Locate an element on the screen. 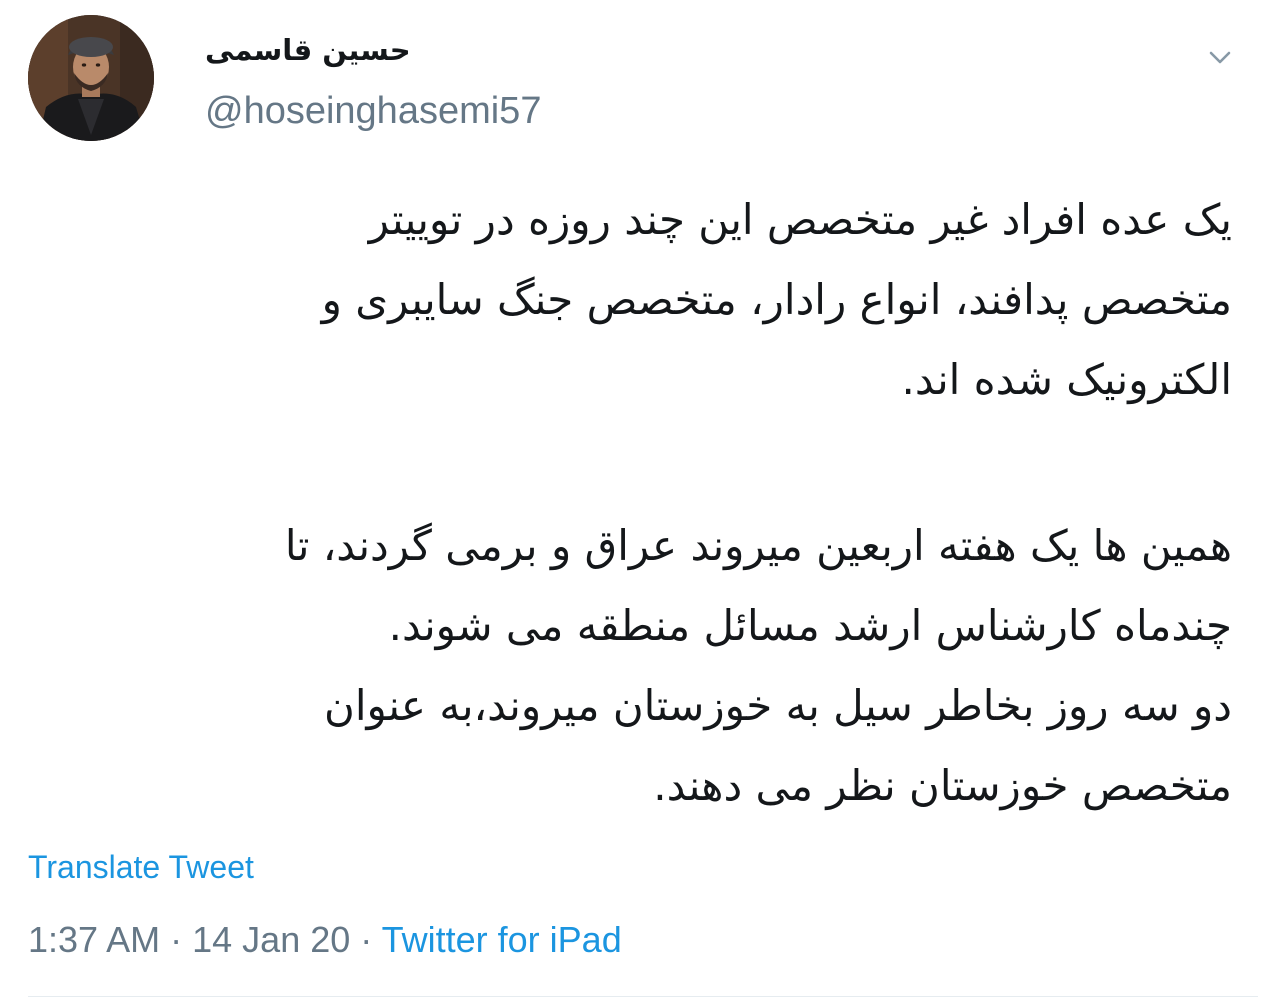  tweet-meta: 1:37 AM · 14 Jan 20 · Twitter for iPad is located at coordinates (325, 940).